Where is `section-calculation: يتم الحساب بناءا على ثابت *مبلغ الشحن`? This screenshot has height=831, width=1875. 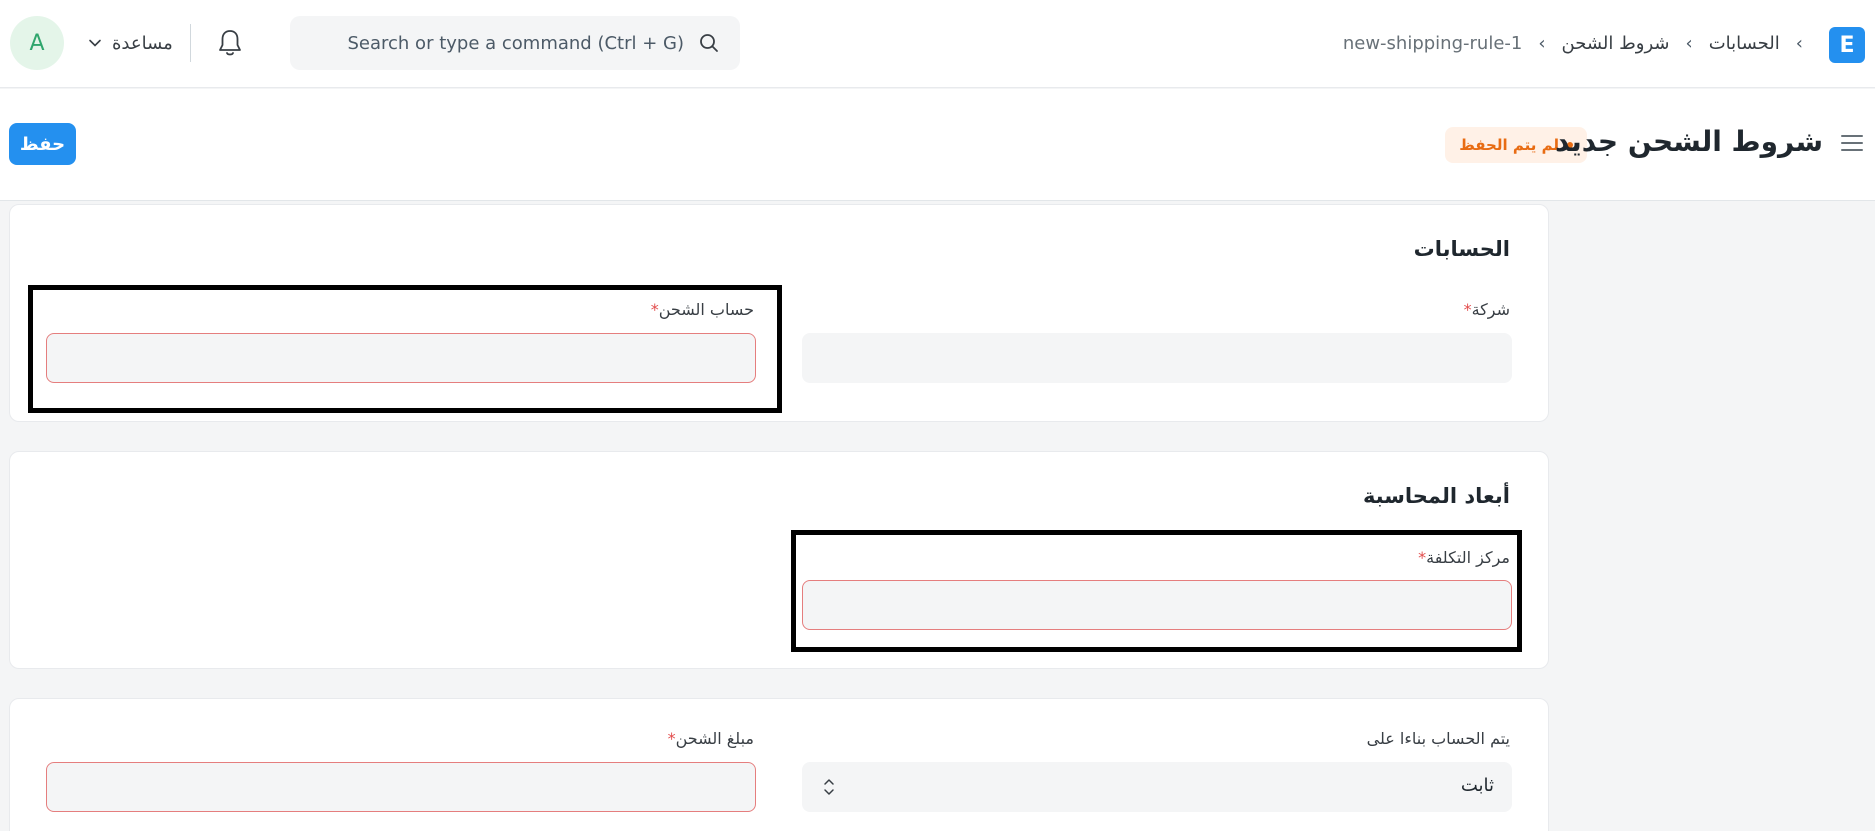 section-calculation: يتم الحساب بناءا على ثابت *مبلغ الشحن is located at coordinates (779, 764).